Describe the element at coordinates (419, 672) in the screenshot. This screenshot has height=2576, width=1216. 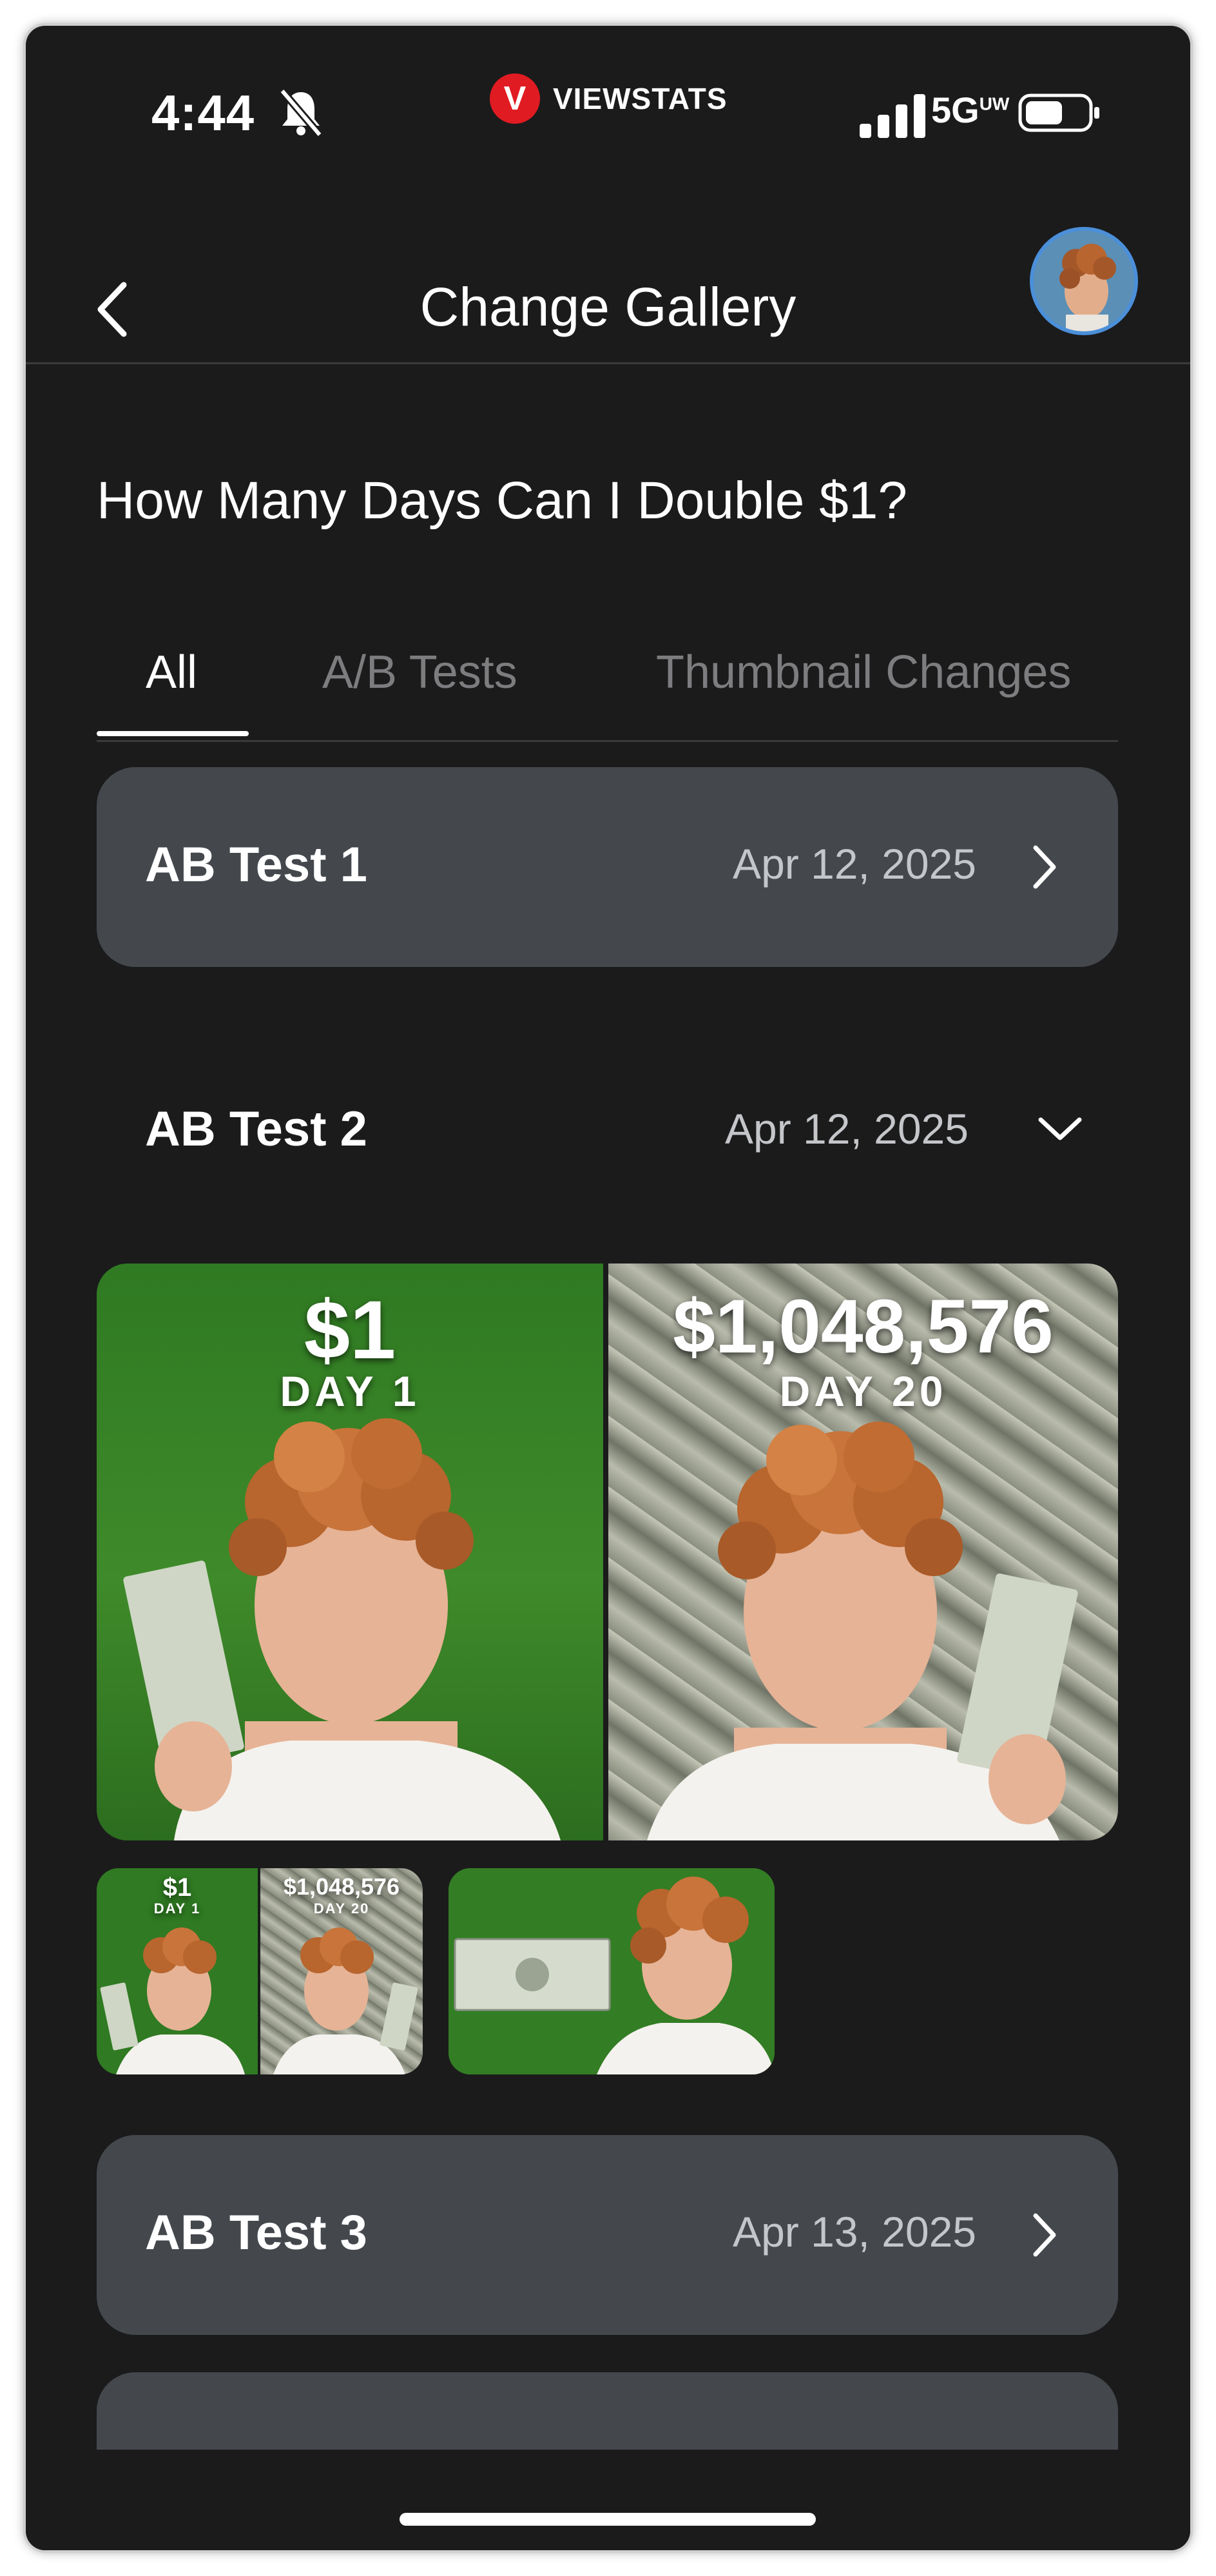
I see `tab-ab-tests: A/B Tests` at that location.